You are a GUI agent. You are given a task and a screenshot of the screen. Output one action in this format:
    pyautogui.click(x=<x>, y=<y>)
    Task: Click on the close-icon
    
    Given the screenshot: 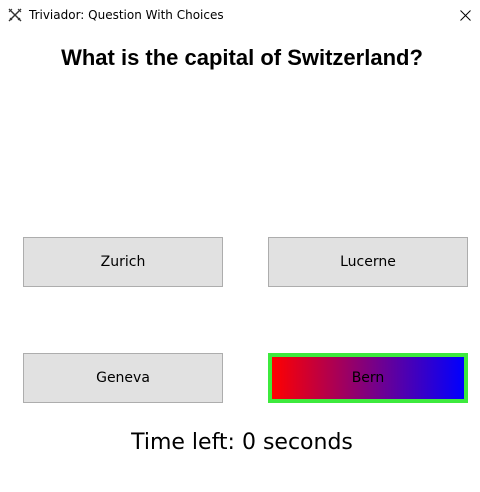 What is the action you would take?
    pyautogui.click(x=465, y=15)
    